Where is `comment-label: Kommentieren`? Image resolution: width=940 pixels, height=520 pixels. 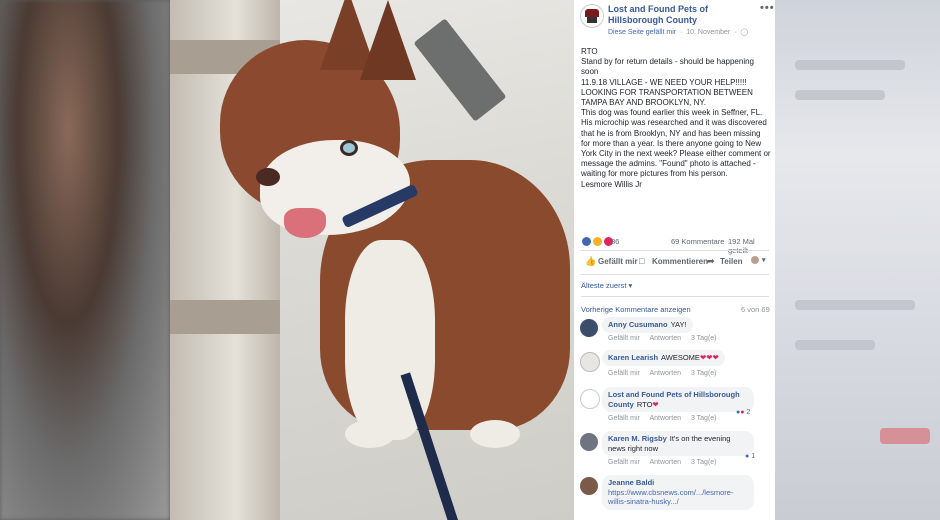
comment-label: Kommentieren is located at coordinates (680, 261).